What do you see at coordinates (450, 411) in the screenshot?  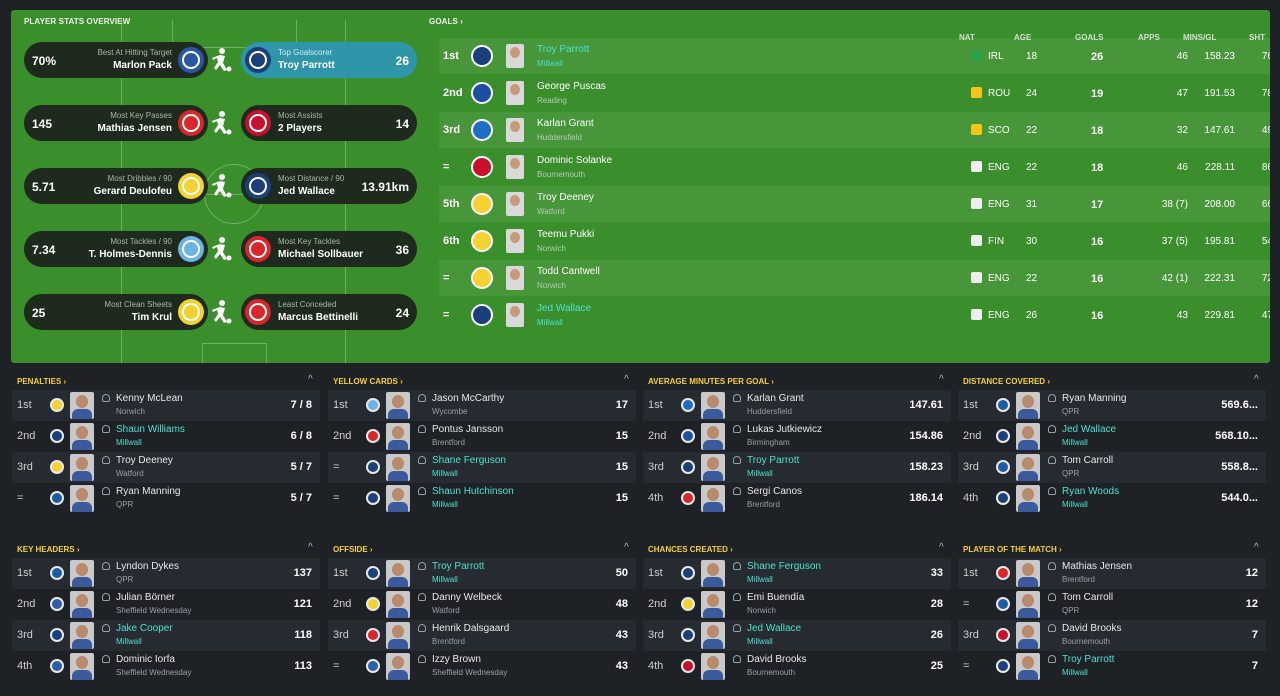 I see `player-club: Wycombe` at bounding box center [450, 411].